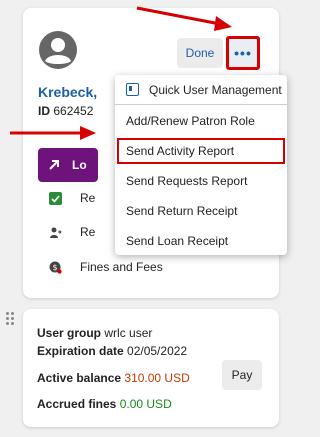  What do you see at coordinates (132, 89) in the screenshot?
I see `quick-user-icon` at bounding box center [132, 89].